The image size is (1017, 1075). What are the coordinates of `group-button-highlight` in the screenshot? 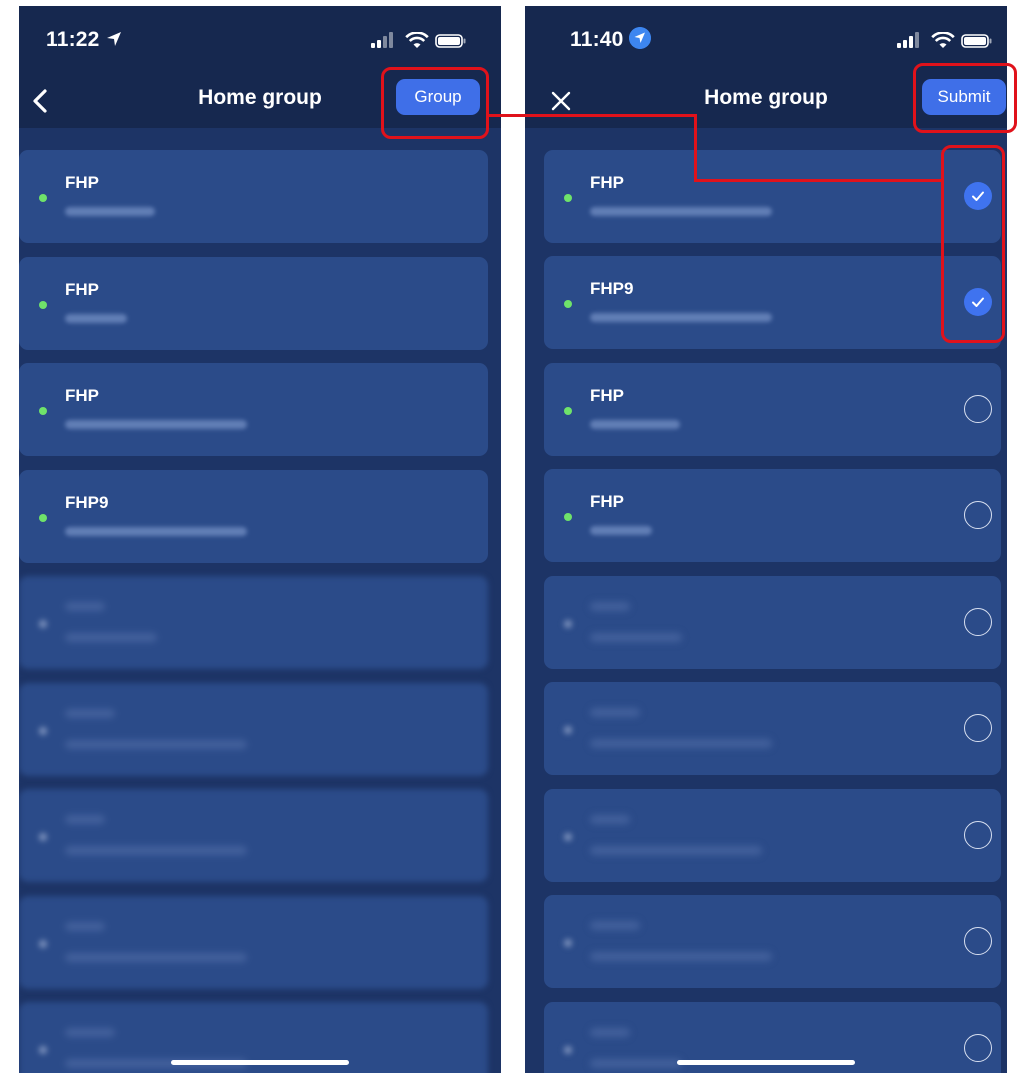 It's located at (435, 103).